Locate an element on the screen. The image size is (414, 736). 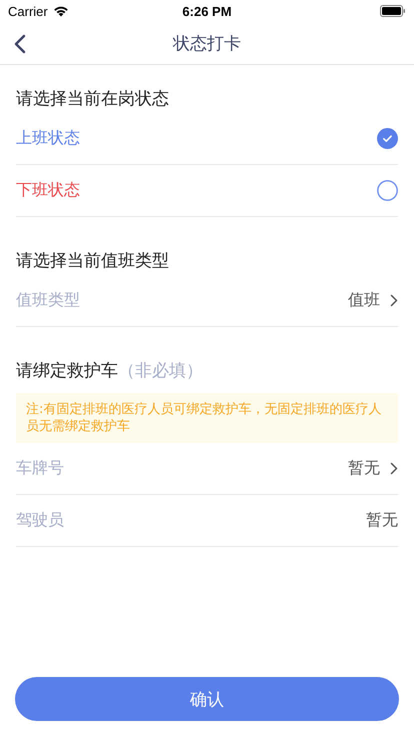
option-label: 上班状态 is located at coordinates (48, 138).